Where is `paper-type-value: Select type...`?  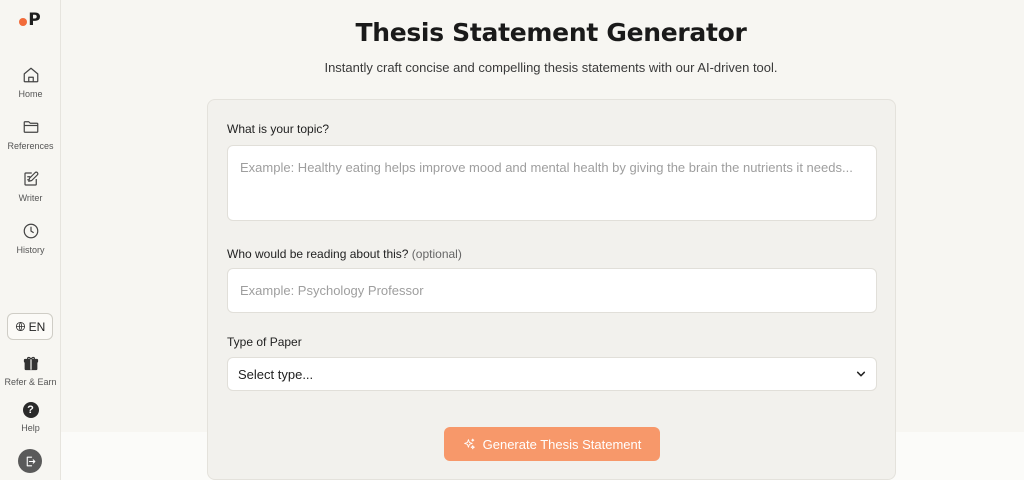
paper-type-value: Select type... is located at coordinates (276, 374).